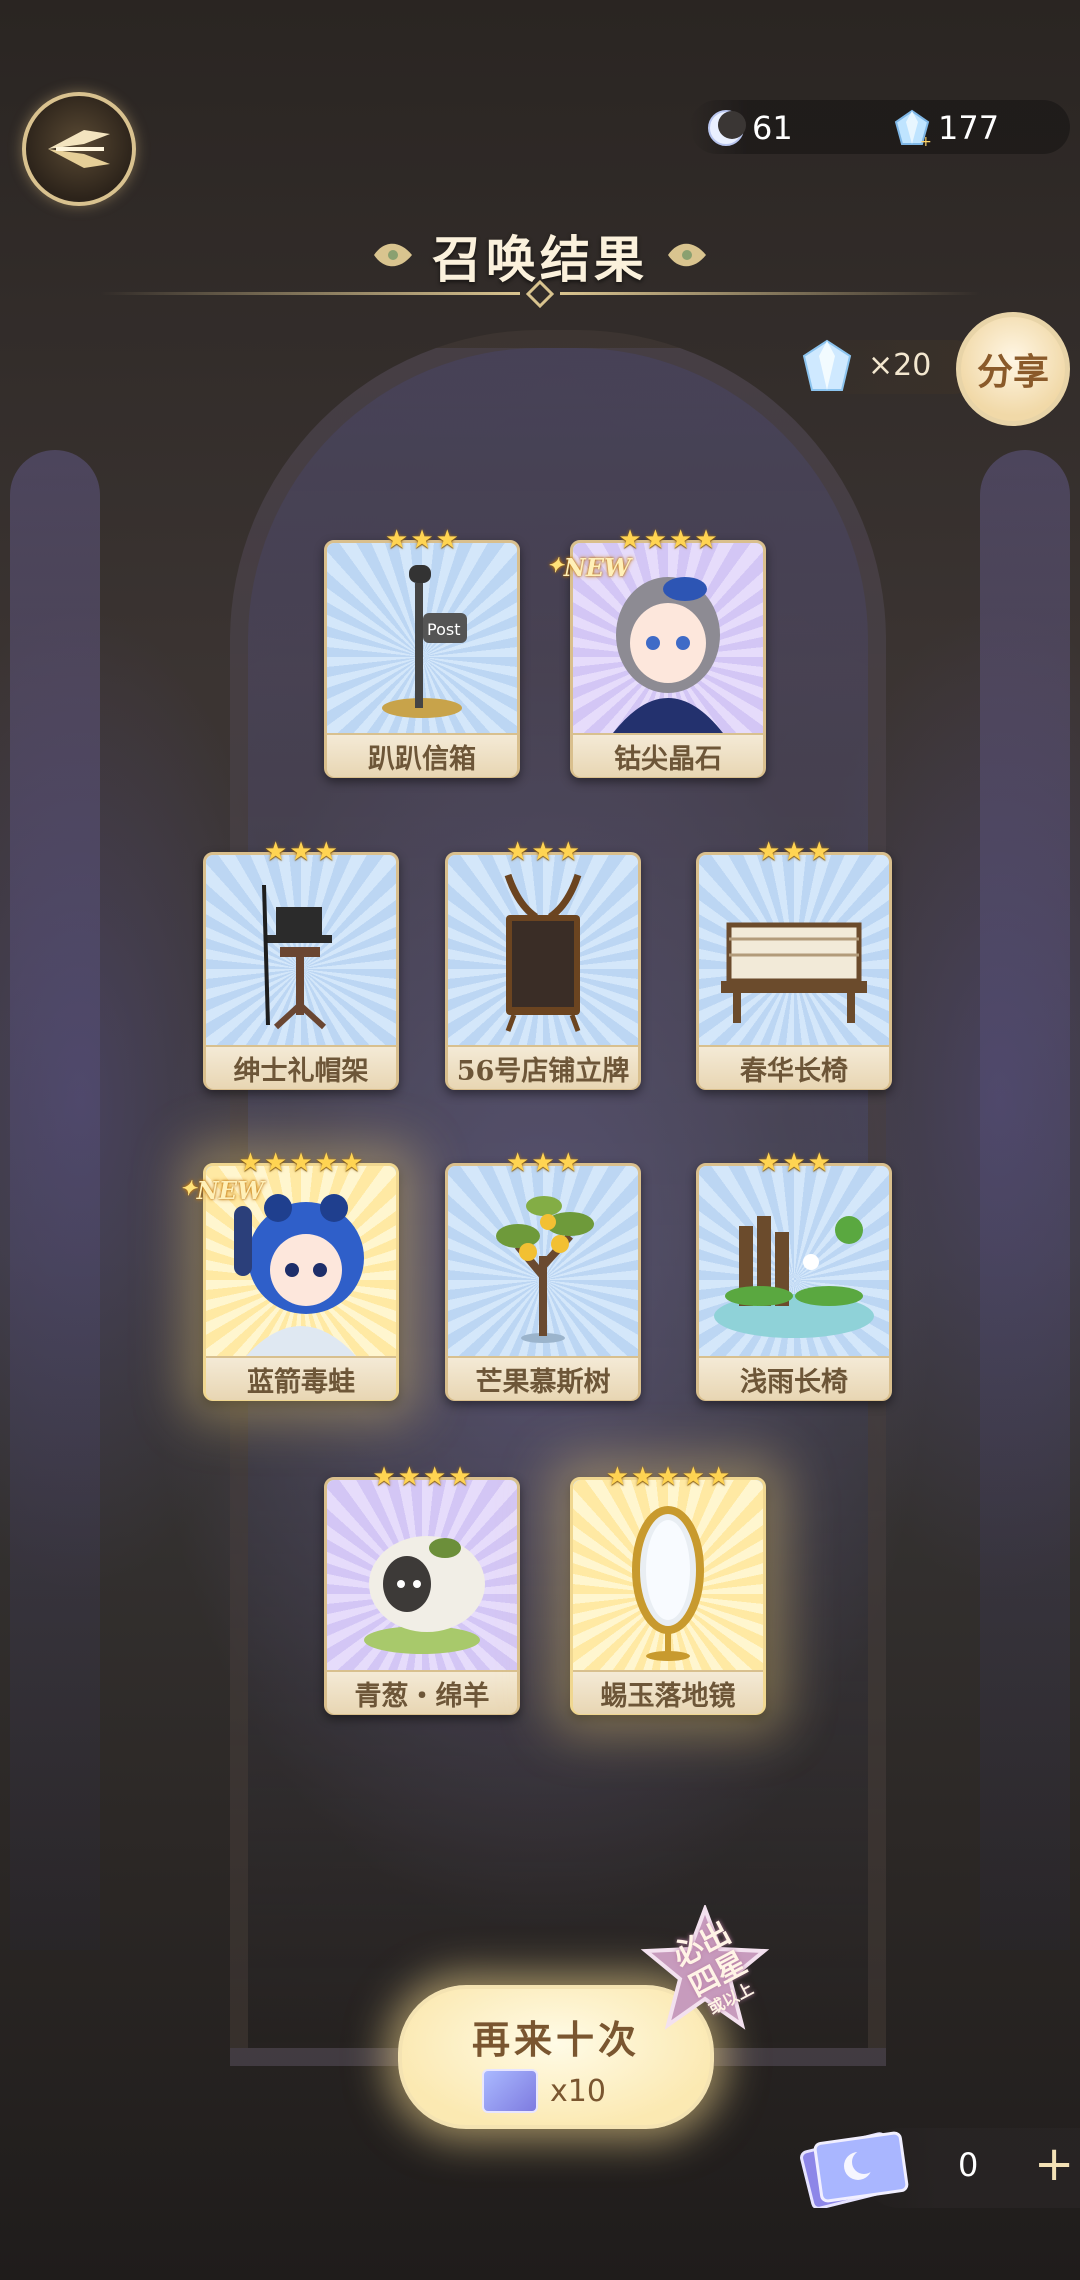 This screenshot has height=2280, width=1080. Describe the element at coordinates (540, 294) in the screenshot. I see `diamond-ornament-icon` at that location.